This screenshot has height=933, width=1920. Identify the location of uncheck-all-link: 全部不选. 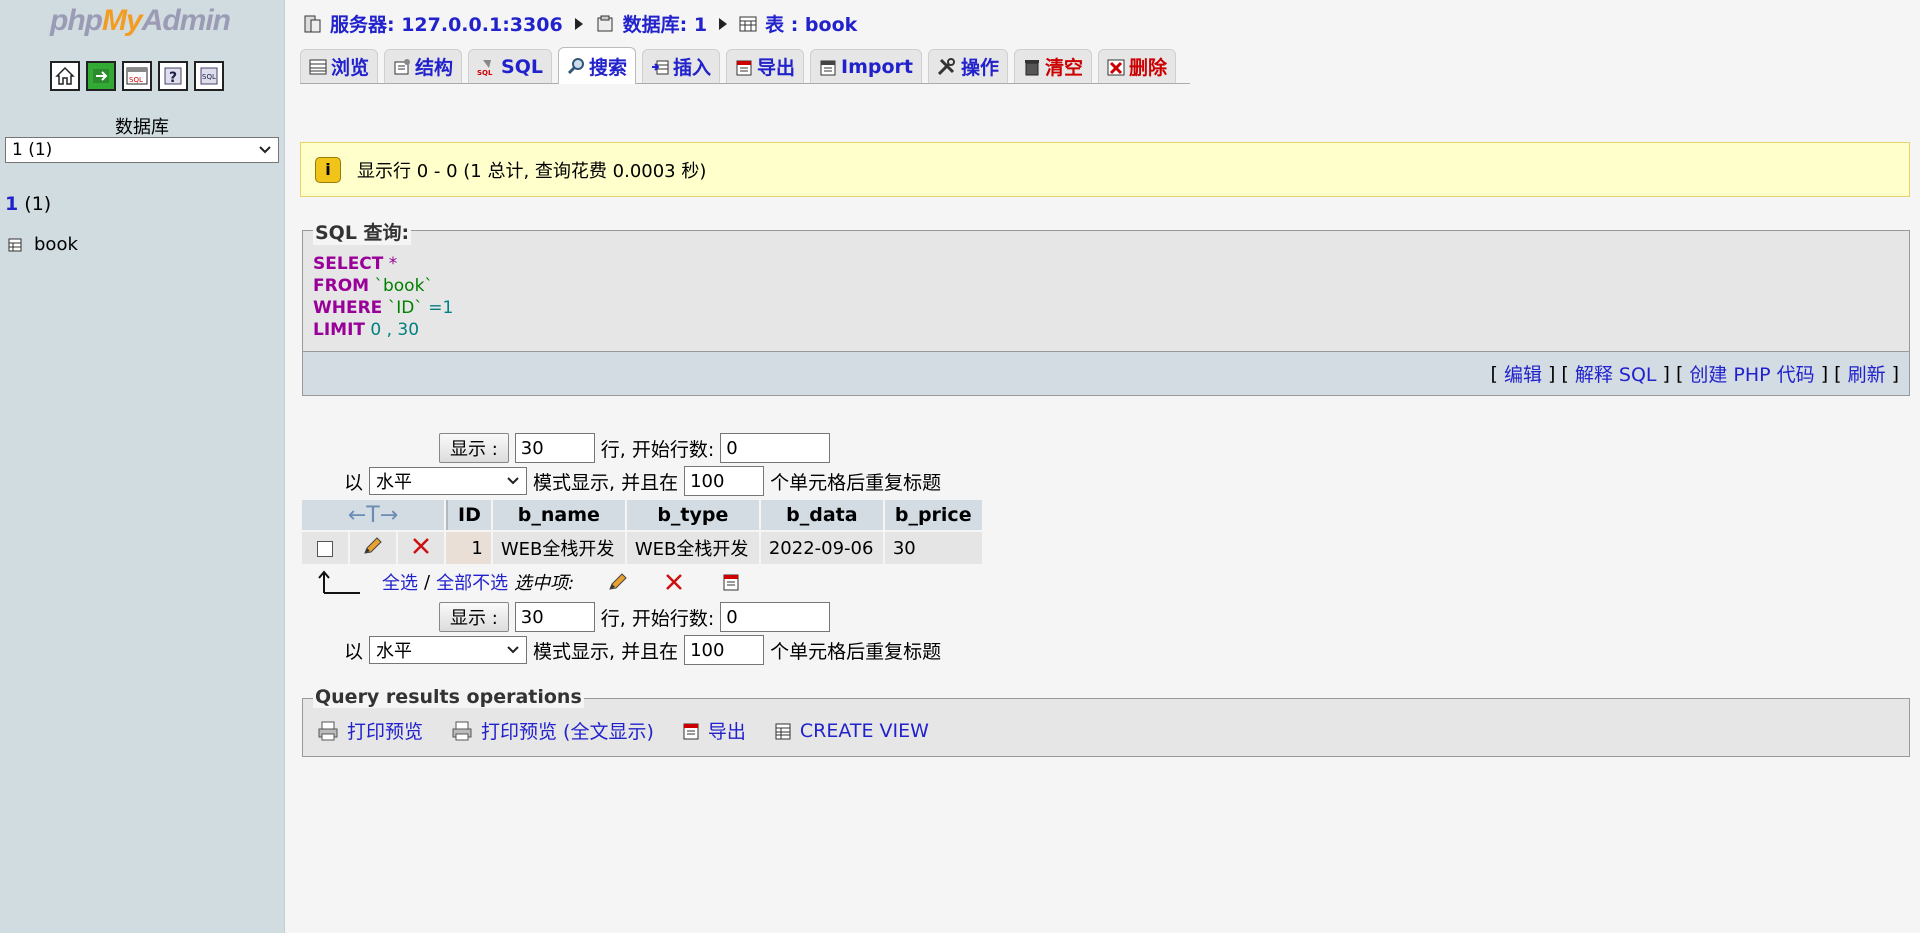
(472, 582).